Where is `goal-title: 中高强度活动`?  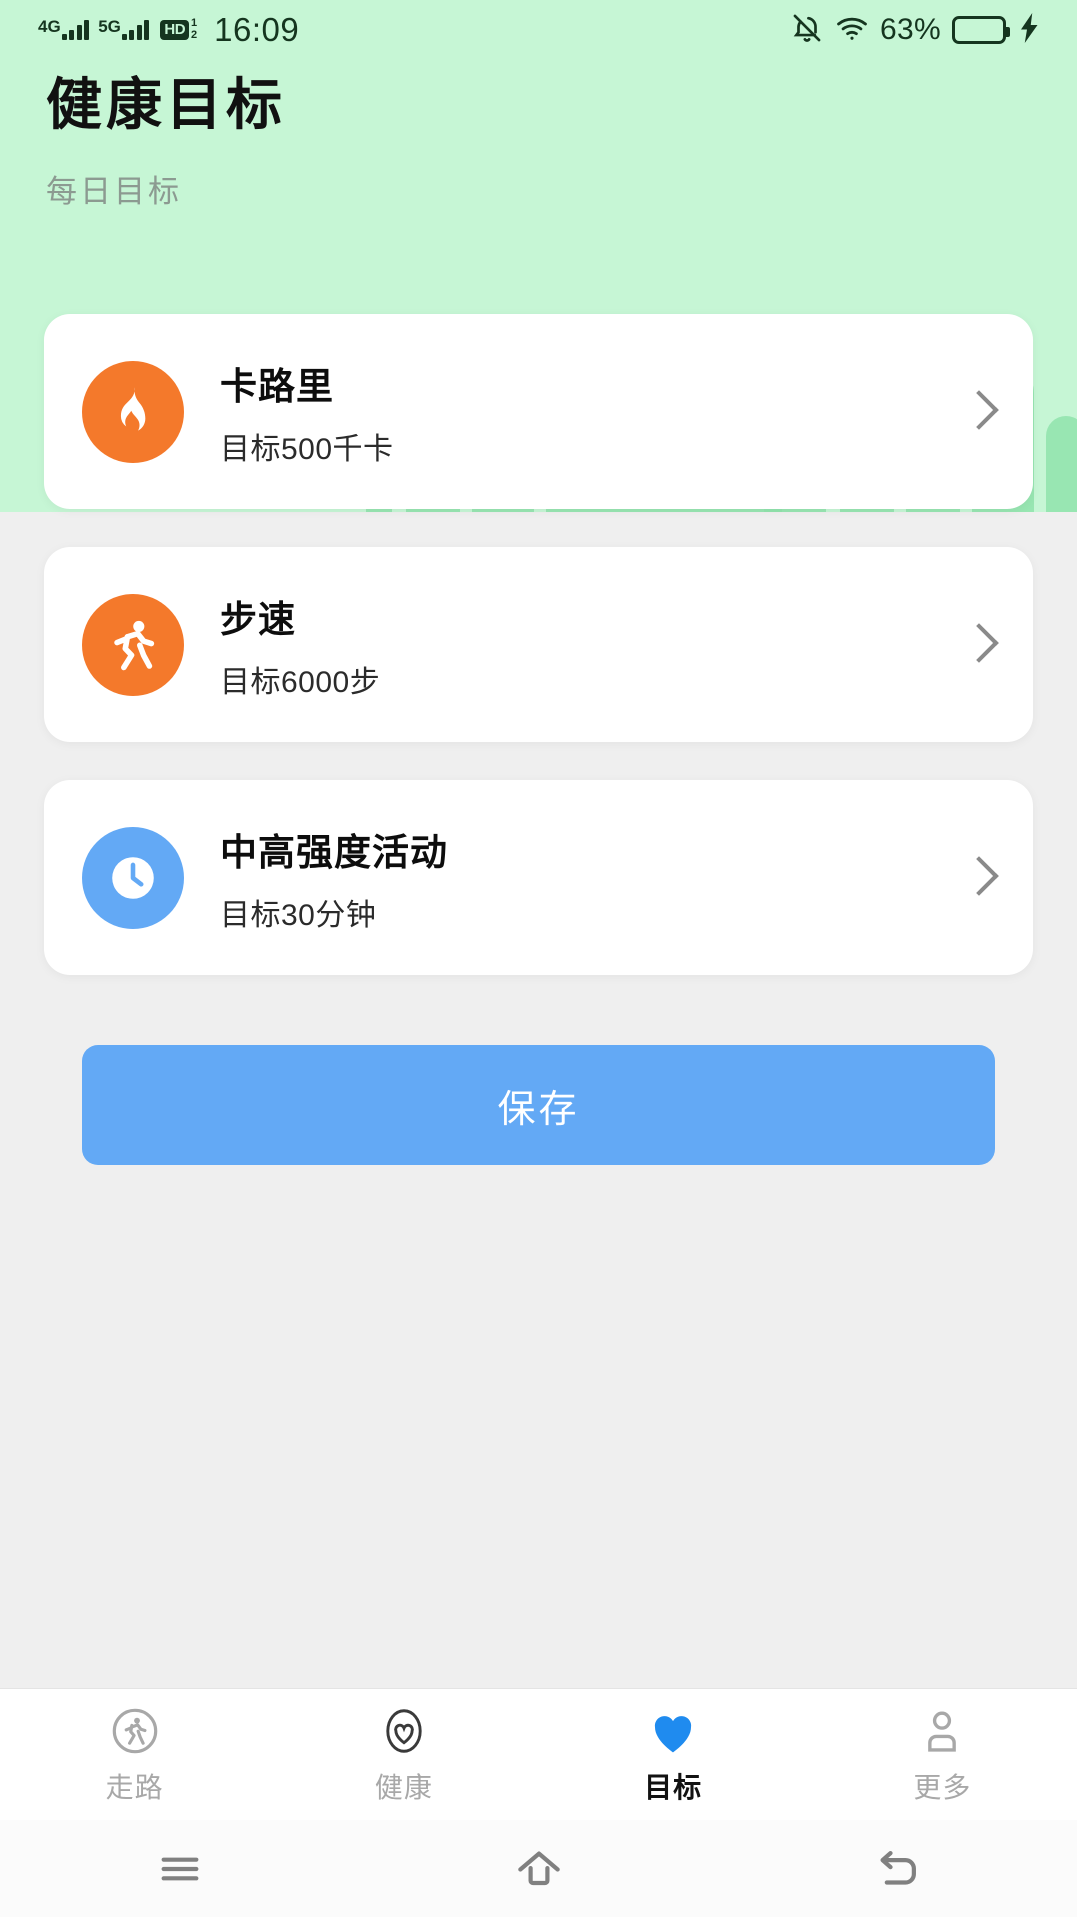 goal-title: 中高强度活动 is located at coordinates (334, 852).